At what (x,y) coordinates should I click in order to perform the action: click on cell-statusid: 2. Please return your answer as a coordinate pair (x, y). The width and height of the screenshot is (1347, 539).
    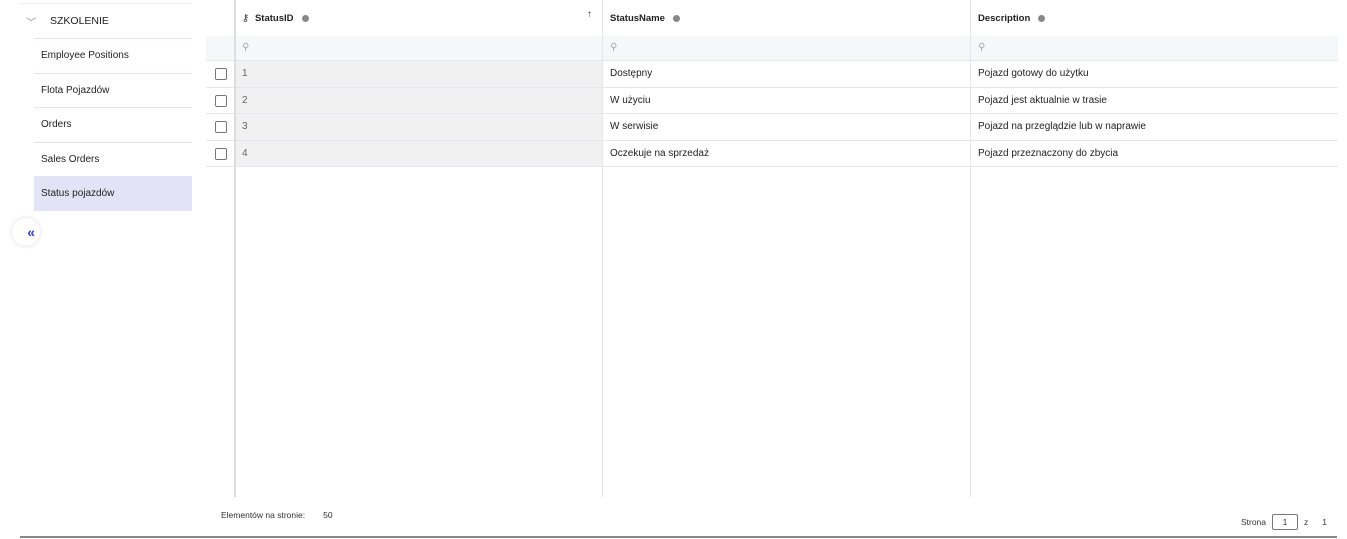
    Looking at the image, I should click on (418, 100).